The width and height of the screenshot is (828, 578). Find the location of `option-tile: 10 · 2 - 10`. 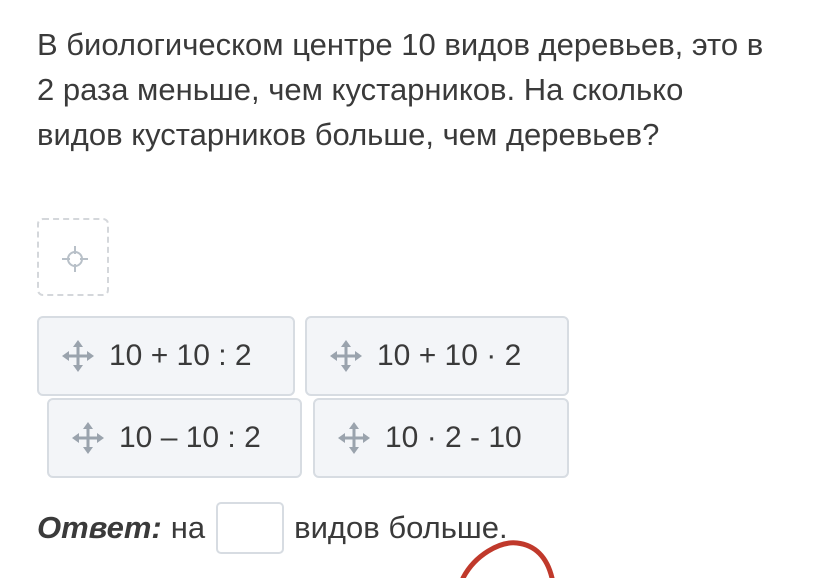

option-tile: 10 · 2 - 10 is located at coordinates (441, 438).